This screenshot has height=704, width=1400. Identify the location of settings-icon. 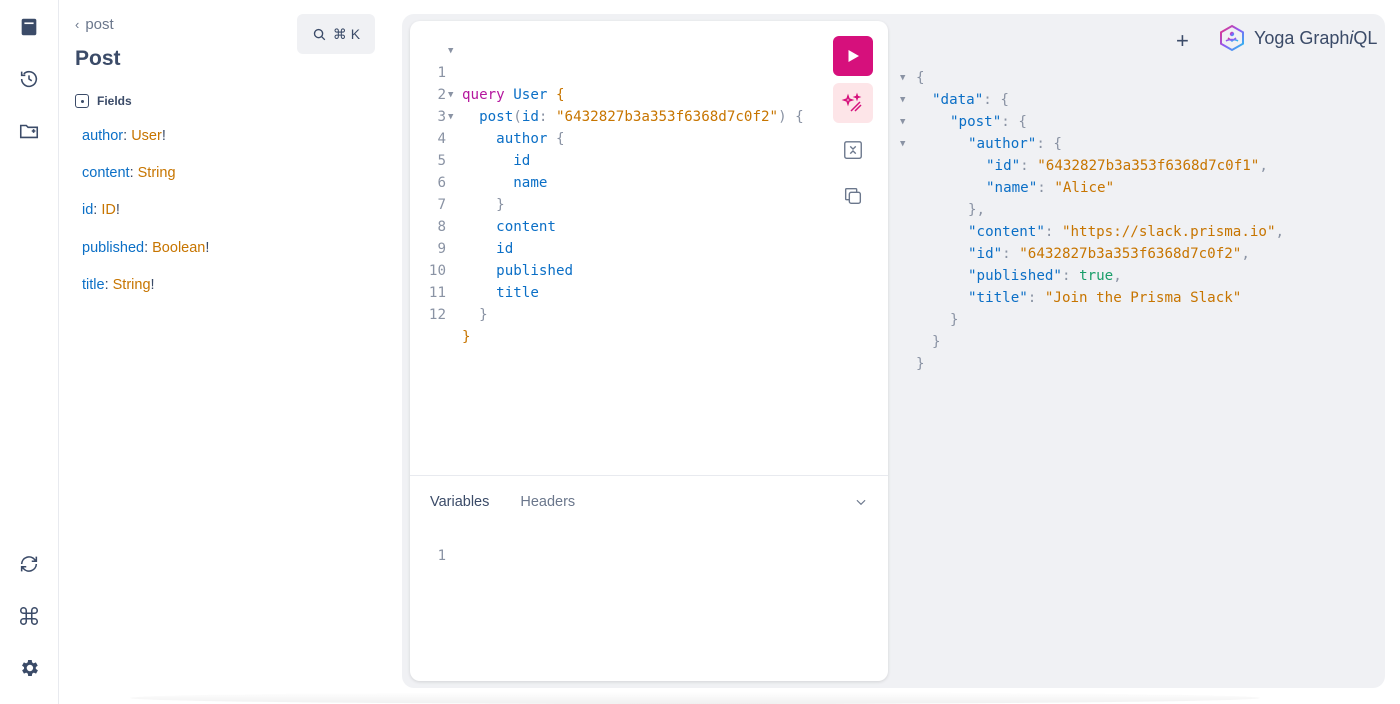
(29, 668).